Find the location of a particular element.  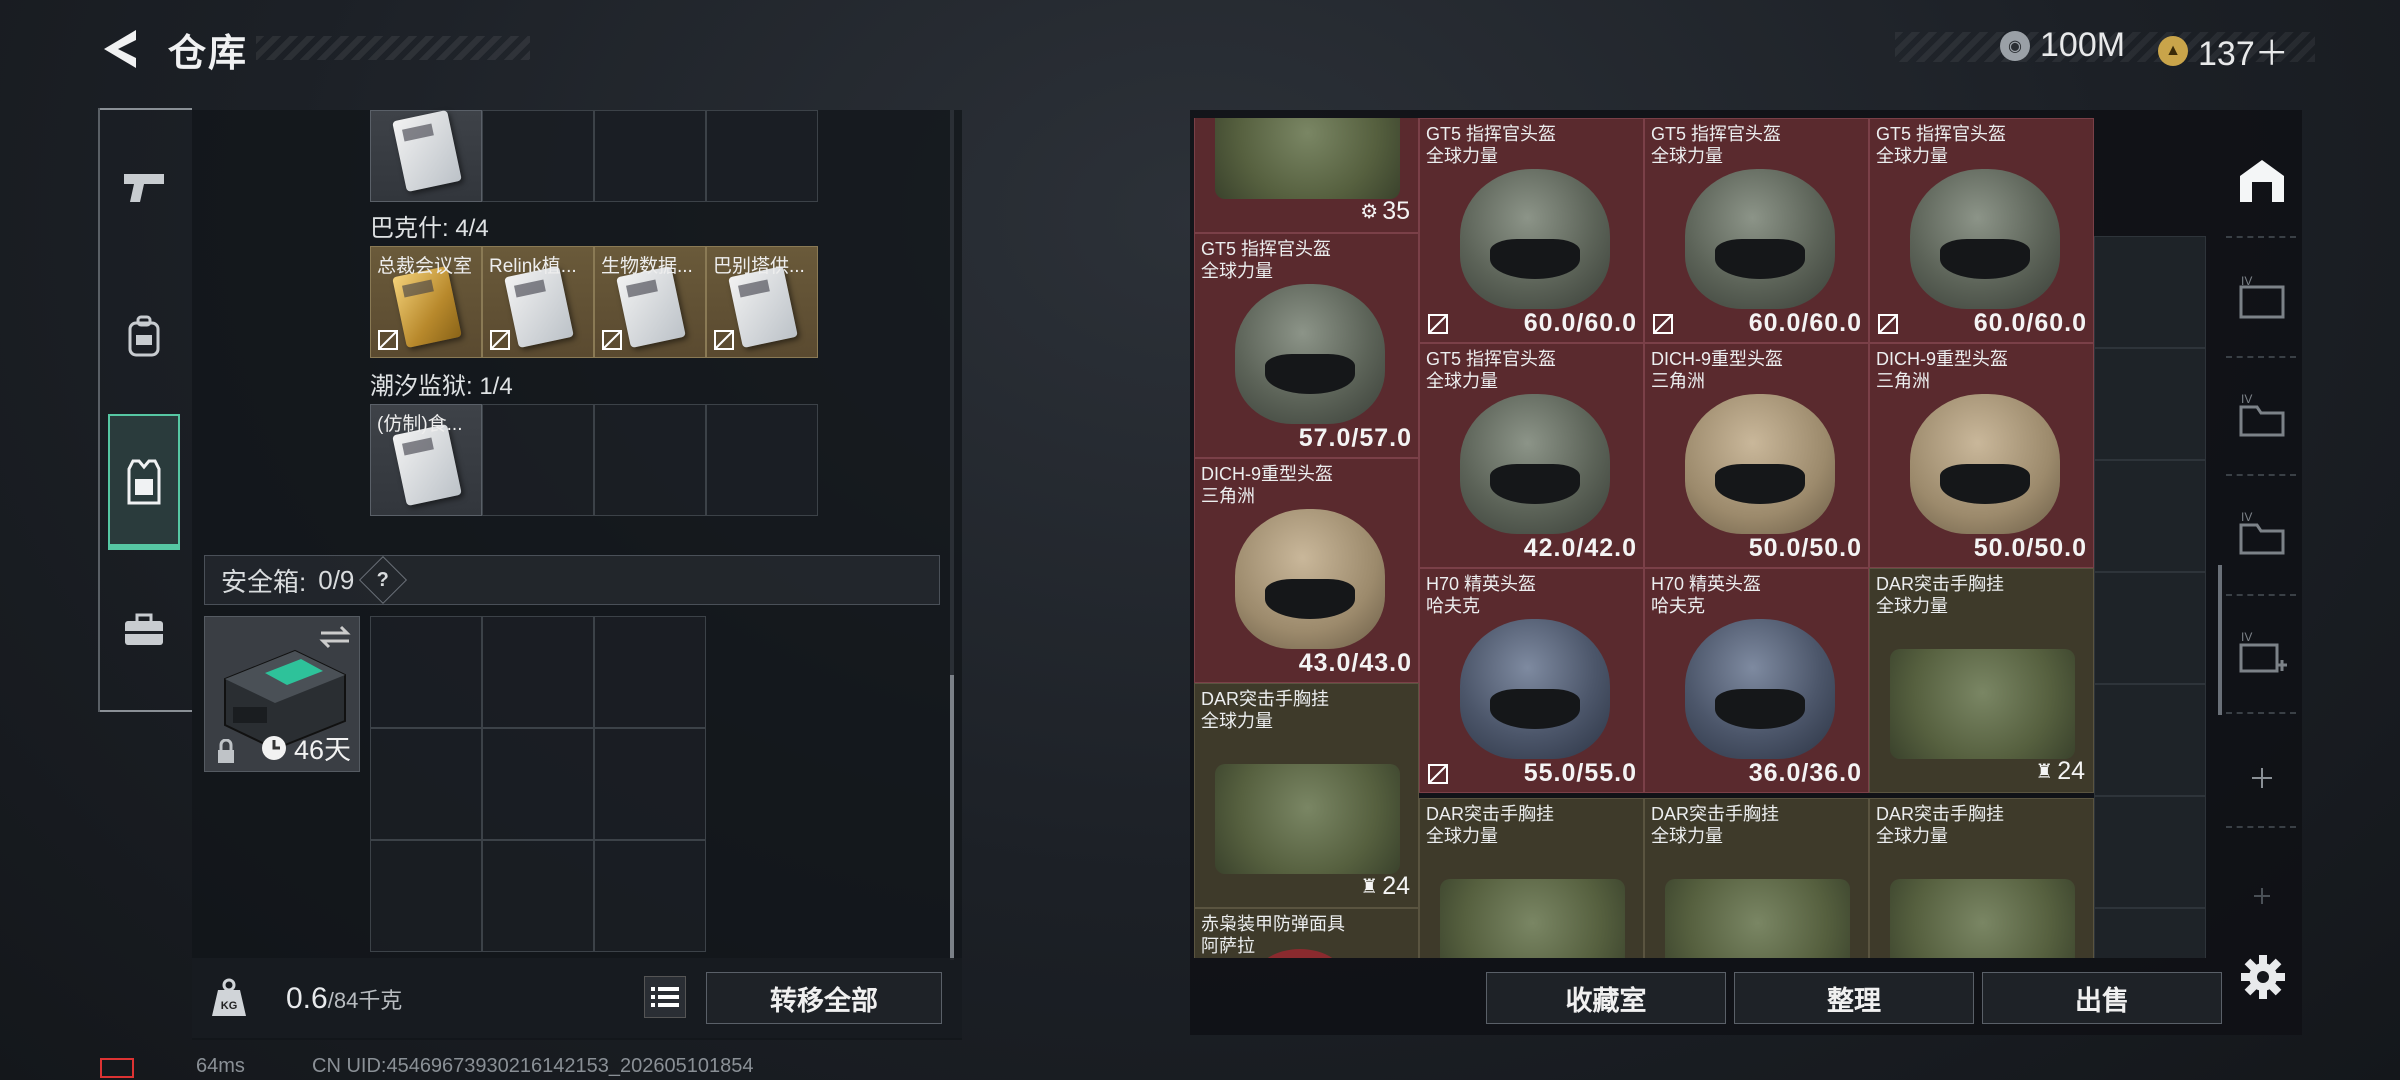

help-button: ? is located at coordinates (383, 580).